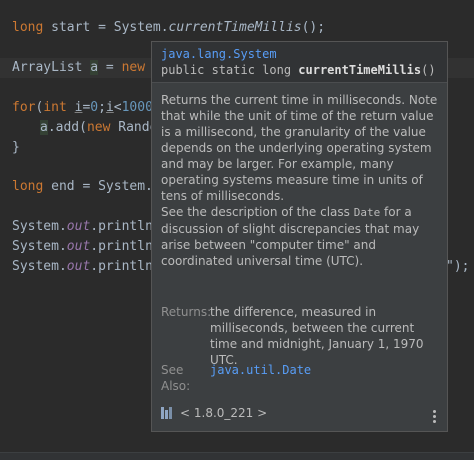 The height and width of the screenshot is (460, 474). I want to click on code-line-8: System.out.println(", so click(90, 247).